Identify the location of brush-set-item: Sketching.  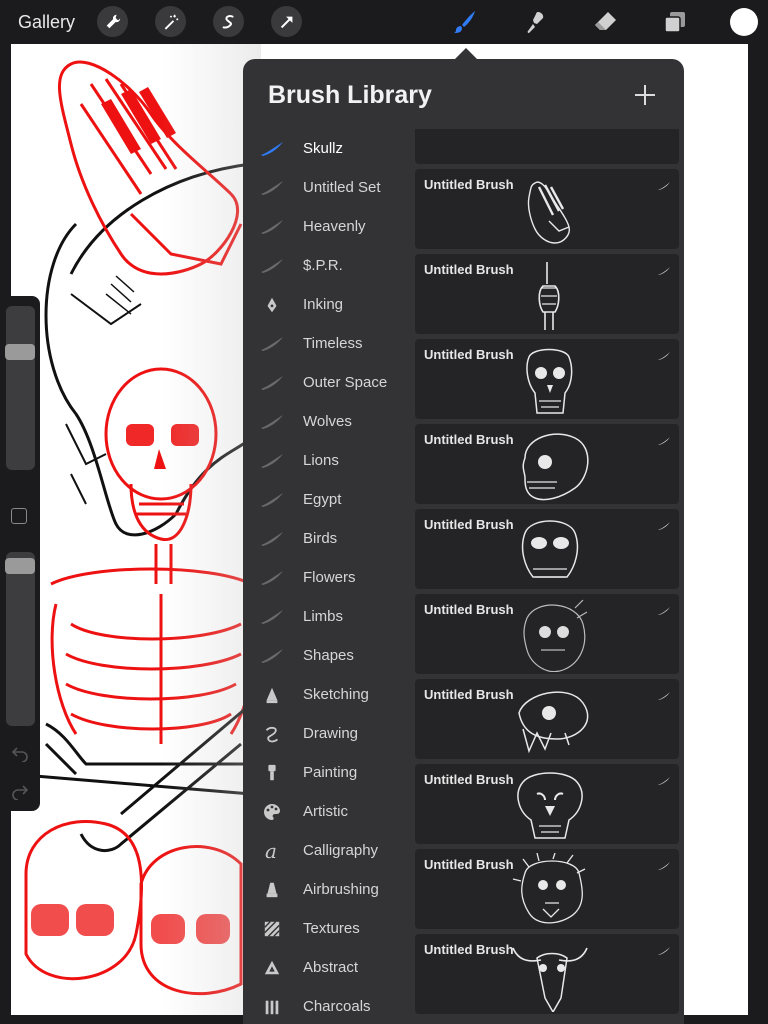
(328, 694).